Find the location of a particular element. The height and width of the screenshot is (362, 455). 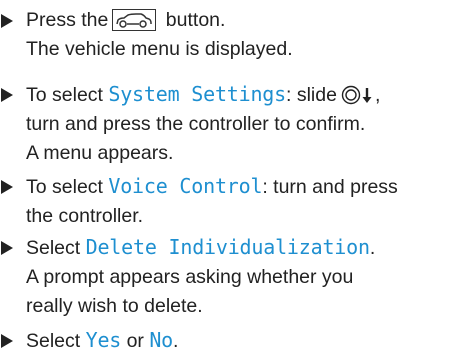

step-5-text-or: or is located at coordinates (135, 341).